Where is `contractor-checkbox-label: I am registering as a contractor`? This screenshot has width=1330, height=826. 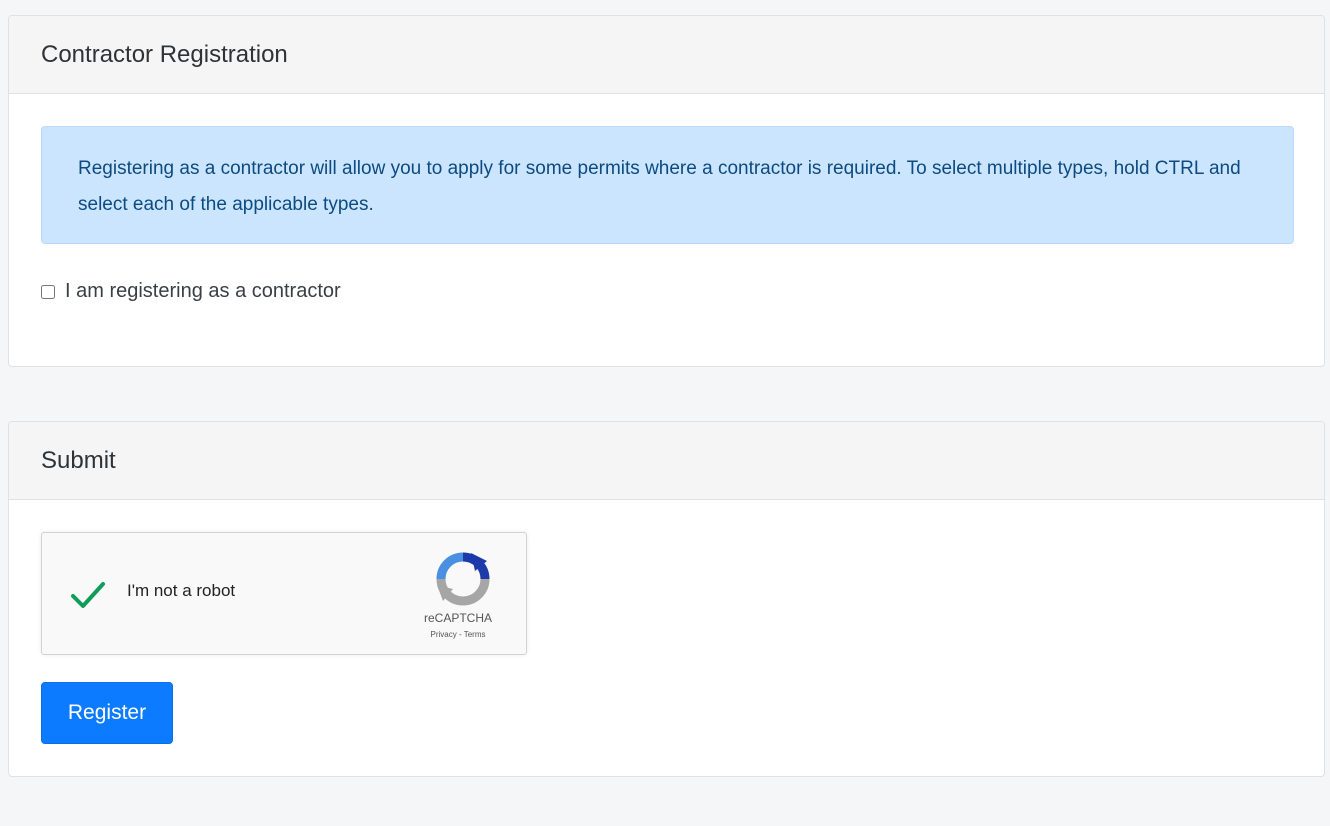 contractor-checkbox-label: I am registering as a contractor is located at coordinates (203, 291).